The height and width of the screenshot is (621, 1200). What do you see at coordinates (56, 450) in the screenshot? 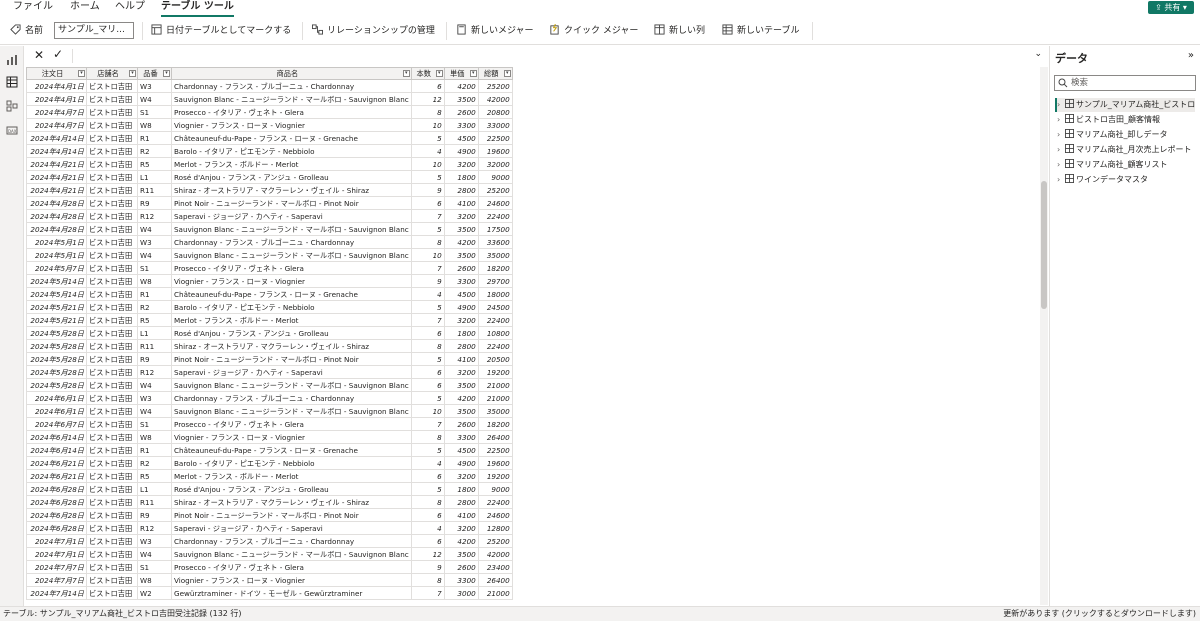
I see `table-cell: 2024年6月14日` at bounding box center [56, 450].